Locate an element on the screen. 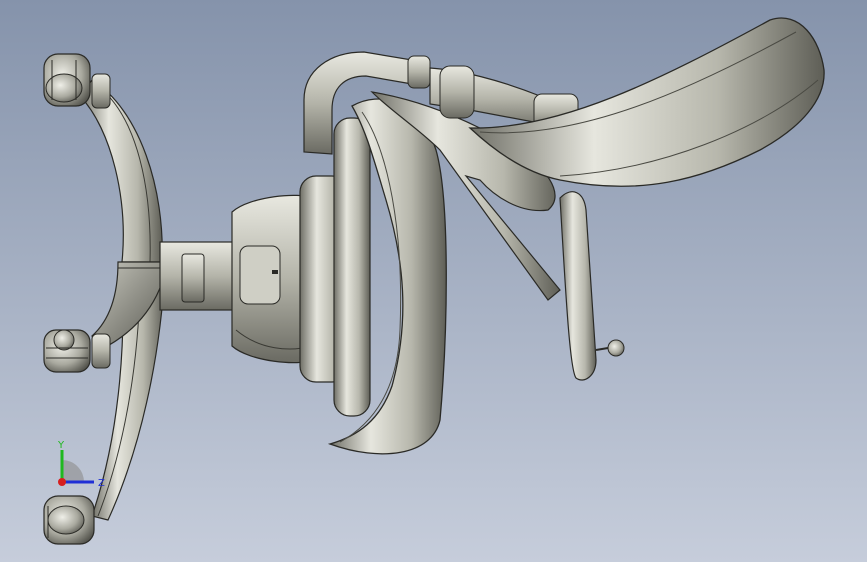 This screenshot has height=562, width=867. y-axis-label: Y is located at coordinates (61, 445).